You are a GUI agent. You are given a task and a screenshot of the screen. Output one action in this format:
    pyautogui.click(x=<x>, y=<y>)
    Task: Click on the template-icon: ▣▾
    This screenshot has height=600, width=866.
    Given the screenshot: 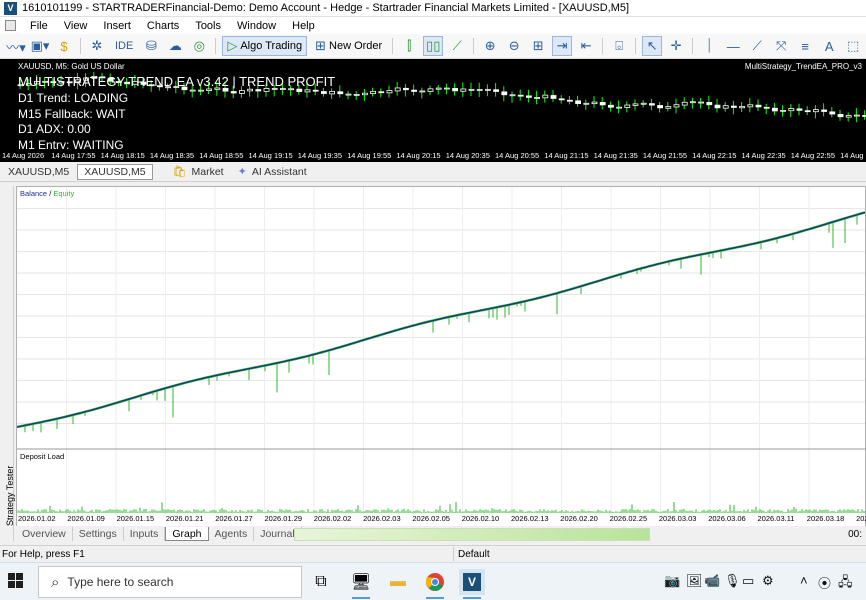 What is the action you would take?
    pyautogui.click(x=40, y=45)
    